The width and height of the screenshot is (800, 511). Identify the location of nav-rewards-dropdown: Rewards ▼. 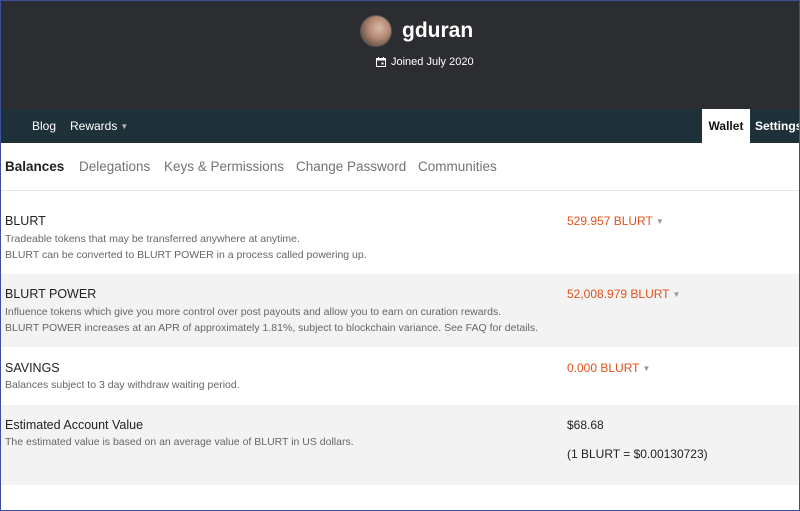
(99, 126).